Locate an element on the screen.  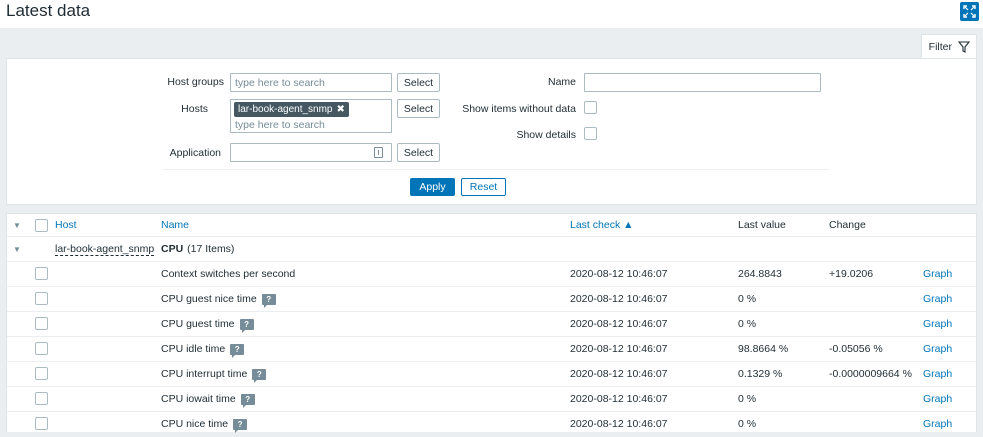
item-change: +19.0206 is located at coordinates (851, 274).